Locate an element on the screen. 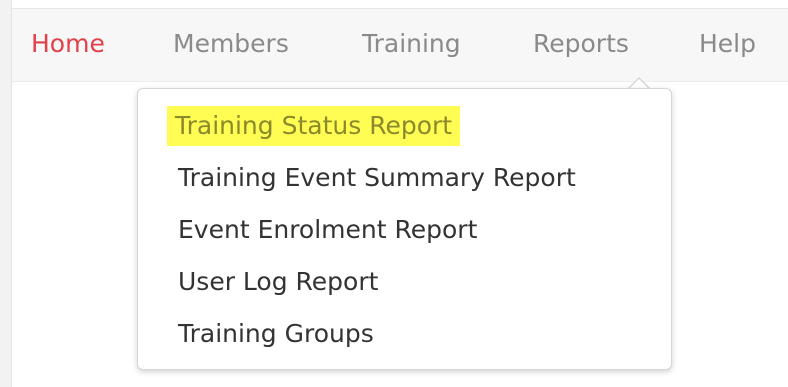 The height and width of the screenshot is (387, 788). menu-item-event-enrolment-report: Event Enrolment Report is located at coordinates (327, 230).